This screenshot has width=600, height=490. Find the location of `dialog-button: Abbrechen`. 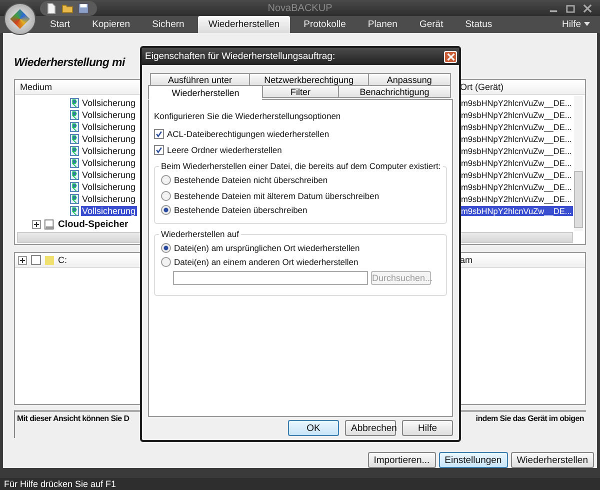

dialog-button: Abbrechen is located at coordinates (370, 428).